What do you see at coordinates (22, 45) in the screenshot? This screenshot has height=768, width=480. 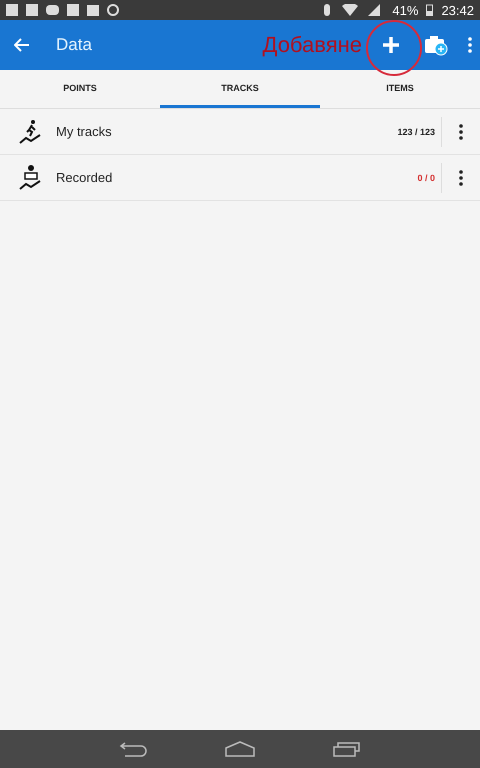 I see `back-button` at bounding box center [22, 45].